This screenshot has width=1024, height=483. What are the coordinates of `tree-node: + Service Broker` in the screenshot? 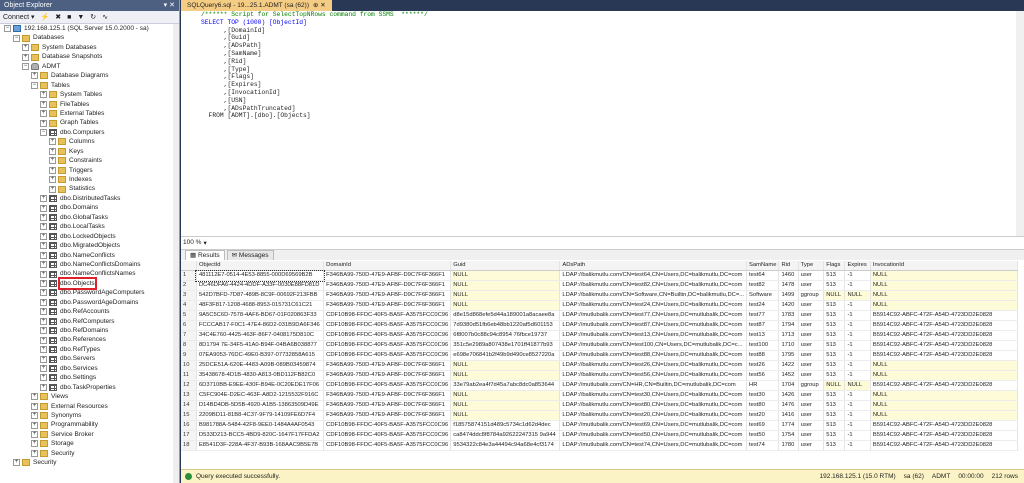 It's located at (86, 434).